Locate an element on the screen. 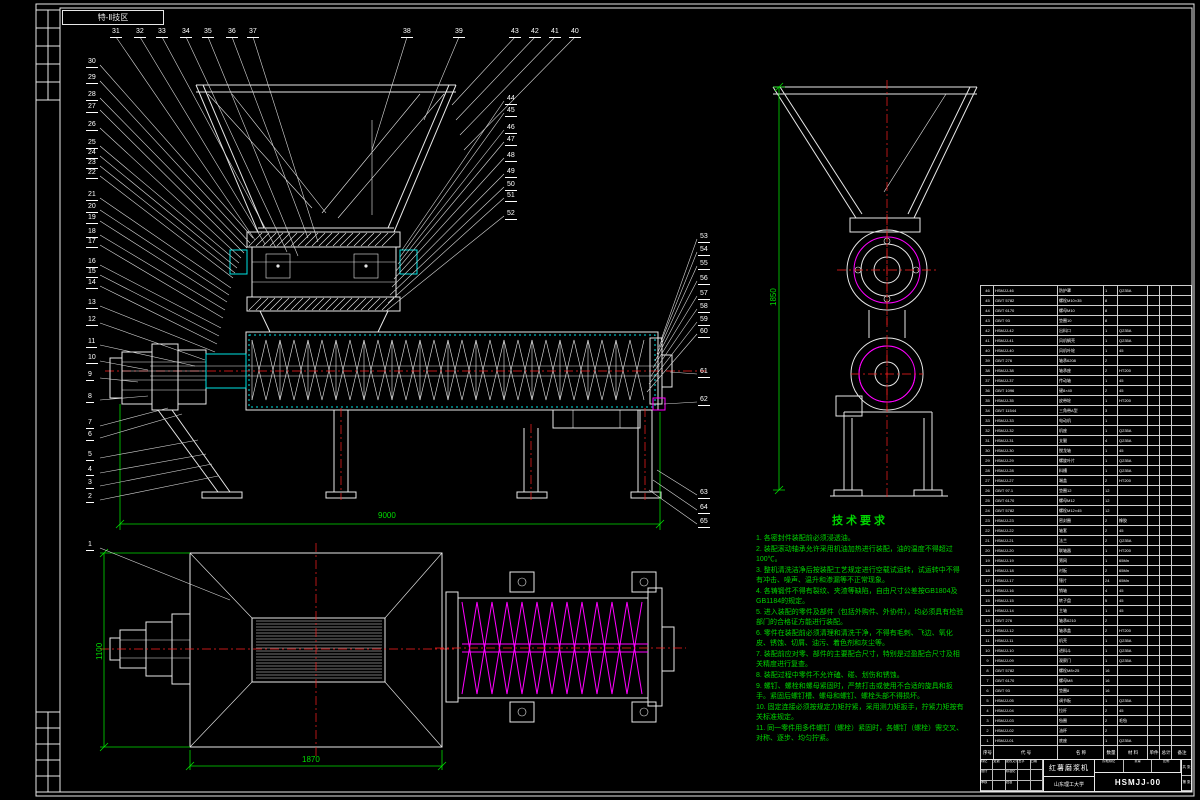  part-callout-6: 6 is located at coordinates (90, 436).